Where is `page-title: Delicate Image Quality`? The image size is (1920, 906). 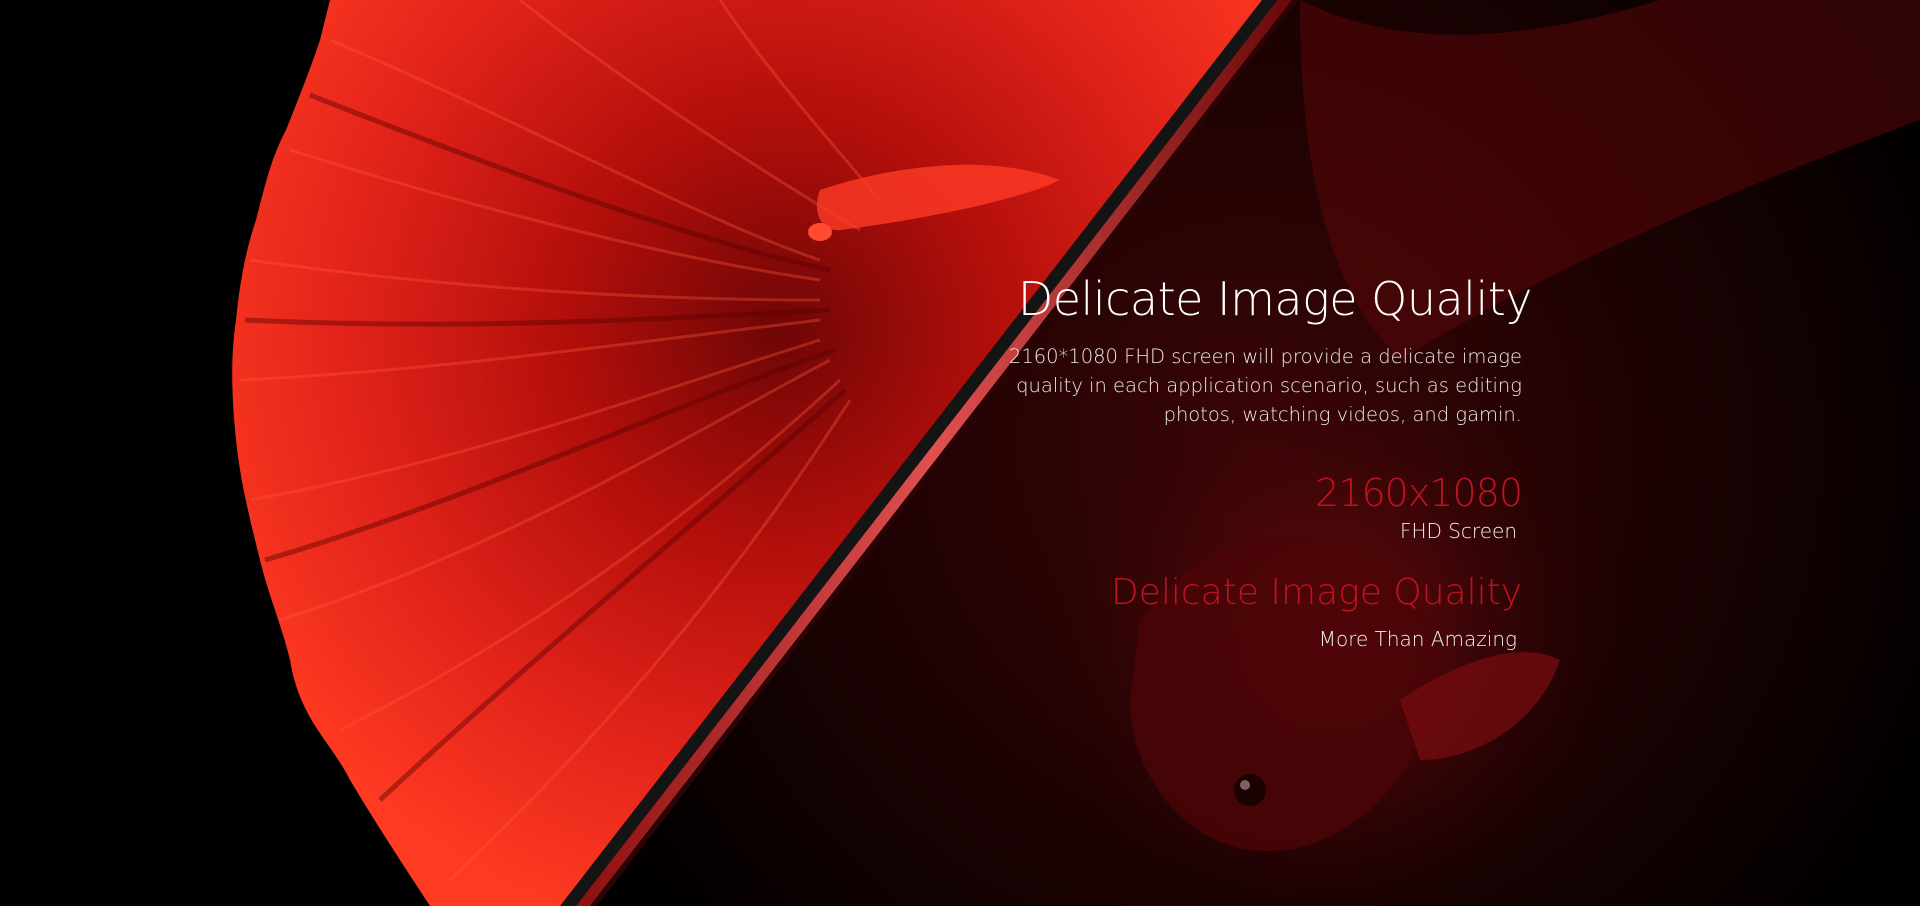
page-title: Delicate Image Quality is located at coordinates (1275, 299).